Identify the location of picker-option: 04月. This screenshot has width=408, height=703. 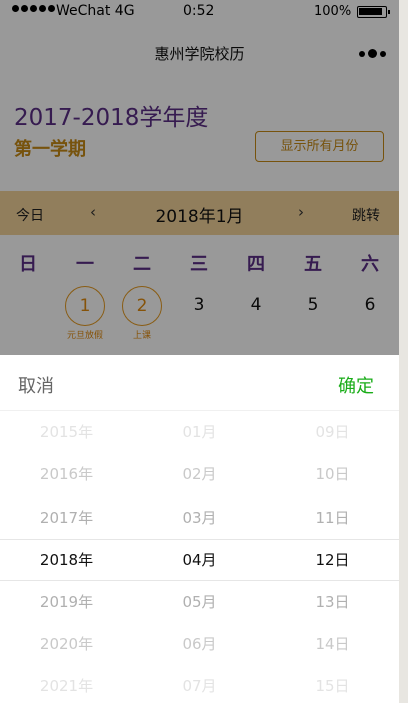
(199, 560).